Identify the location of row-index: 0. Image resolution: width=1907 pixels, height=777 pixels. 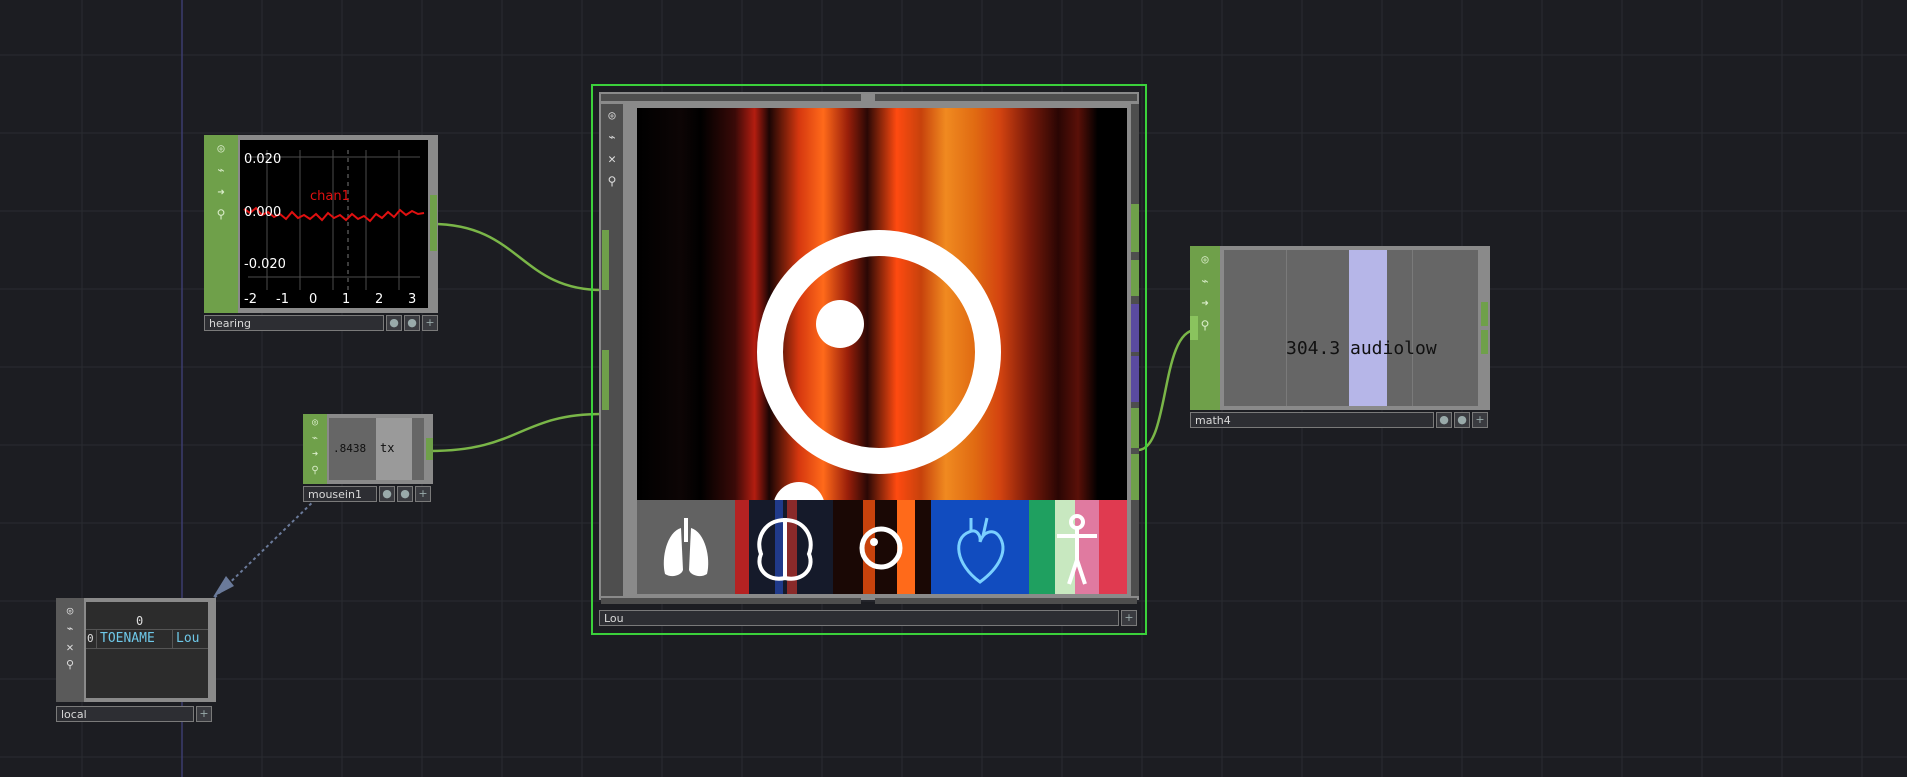
(90, 638).